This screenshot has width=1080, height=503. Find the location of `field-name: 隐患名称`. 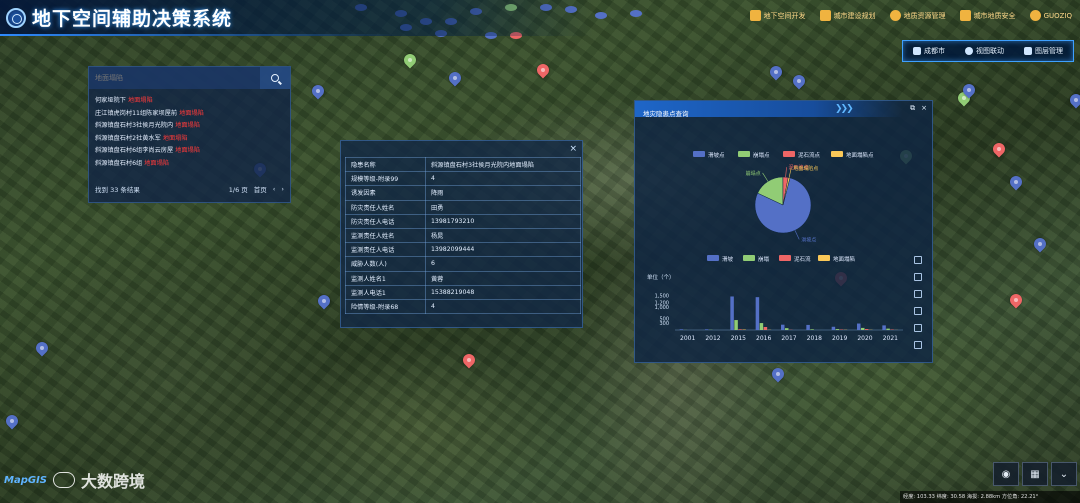

field-name: 隐患名称 is located at coordinates (385, 164).